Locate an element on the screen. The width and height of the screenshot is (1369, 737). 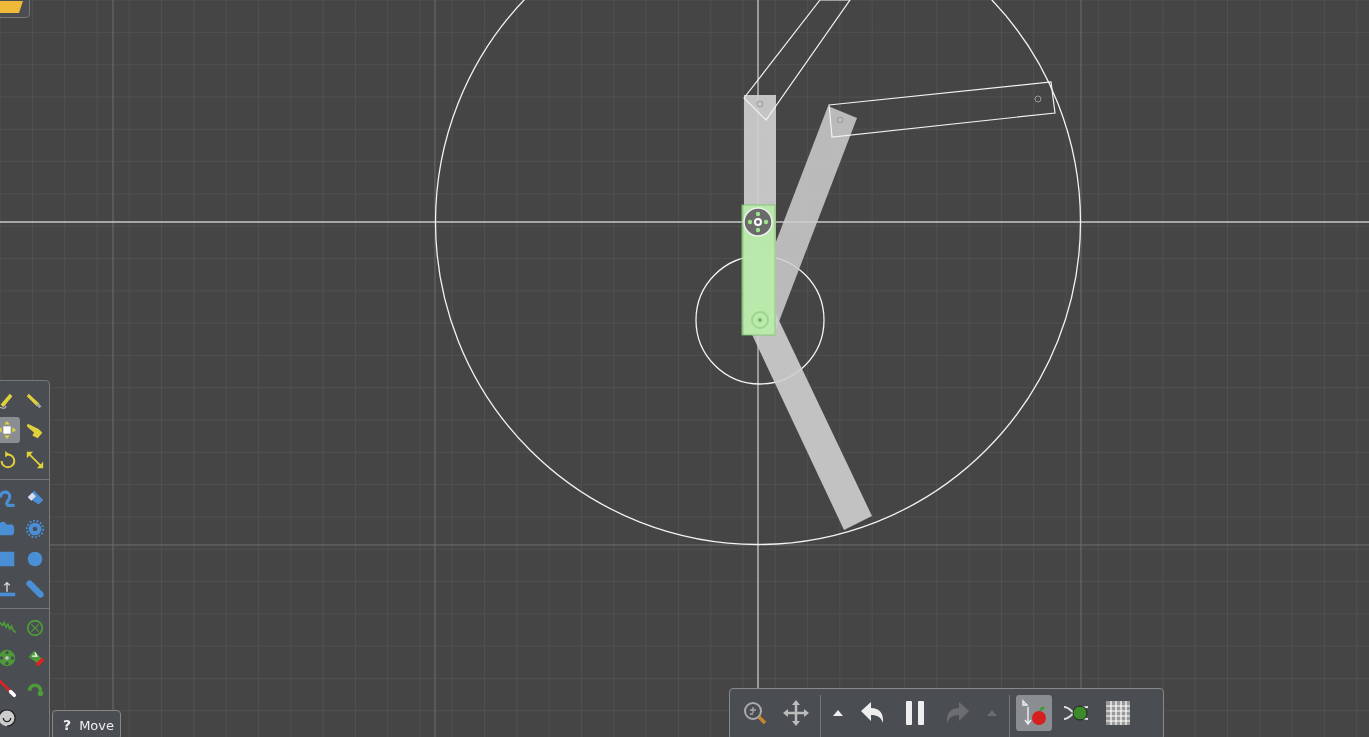
rotate-icon is located at coordinates (8, 460).